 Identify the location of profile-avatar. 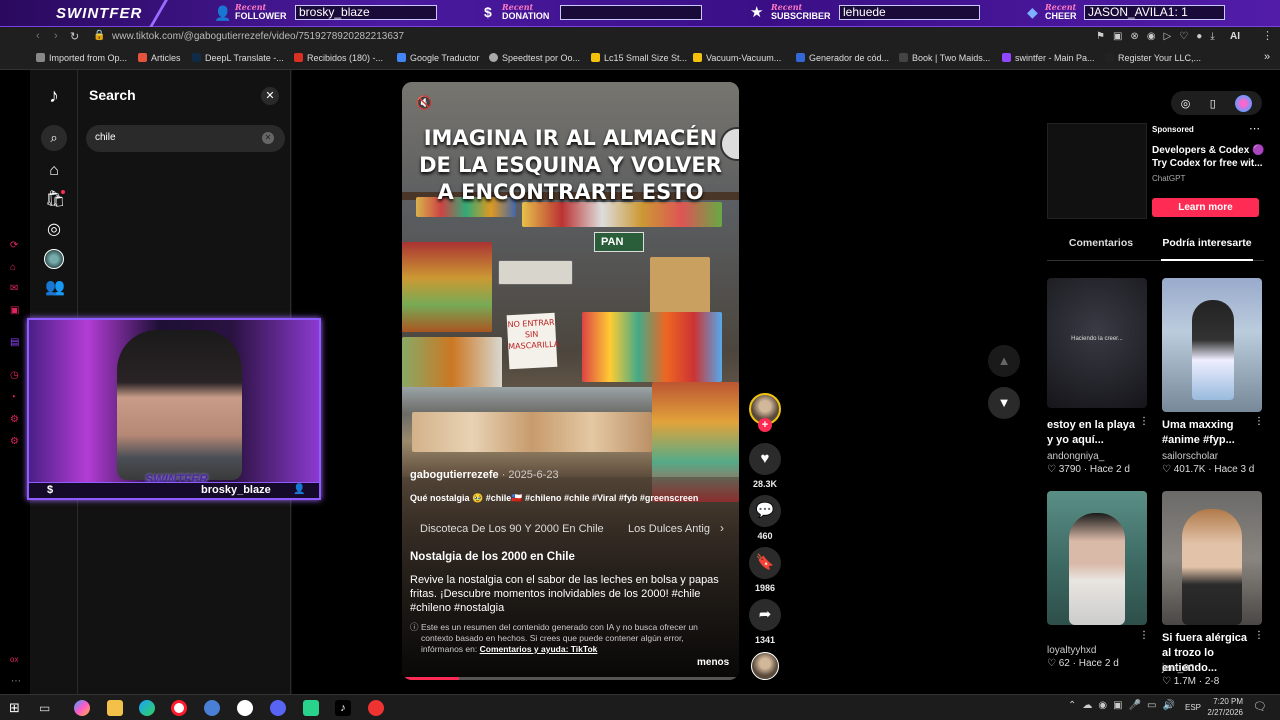
(1244, 103).